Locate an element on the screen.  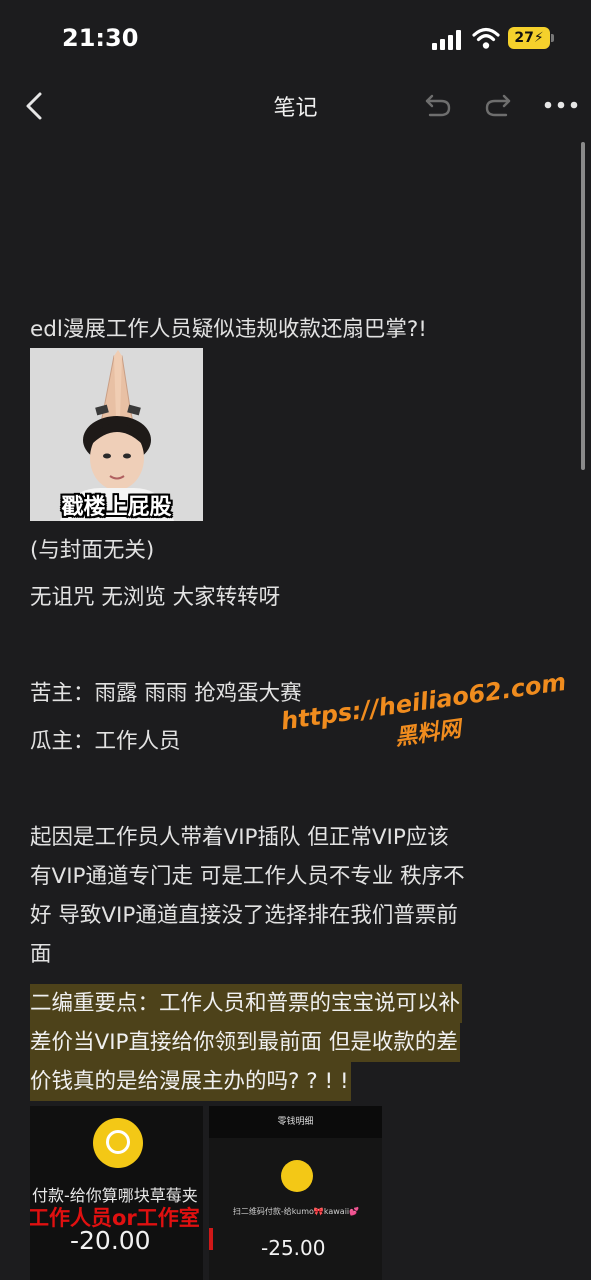
highlight-line: 二编重要点：工作人员和普票的宝宝说可以补 is located at coordinates (246, 1003).